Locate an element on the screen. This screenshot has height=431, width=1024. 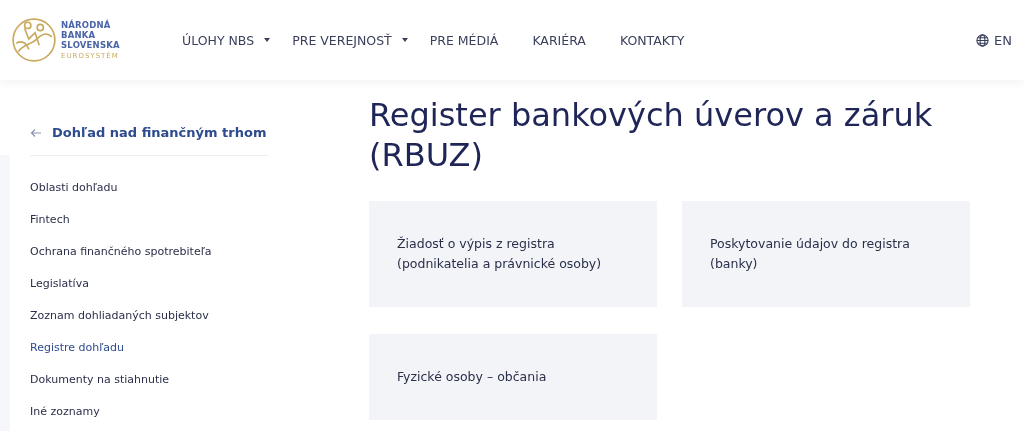
nav-link: KONTAKTY is located at coordinates (652, 40).